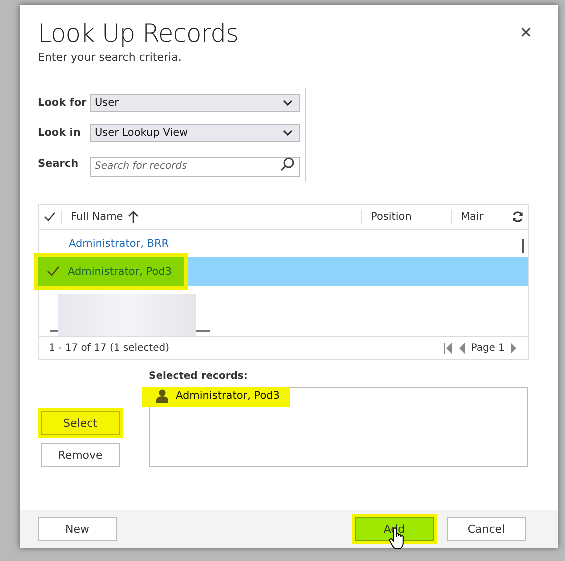  Describe the element at coordinates (287, 164) in the screenshot. I see `search-icon` at that location.